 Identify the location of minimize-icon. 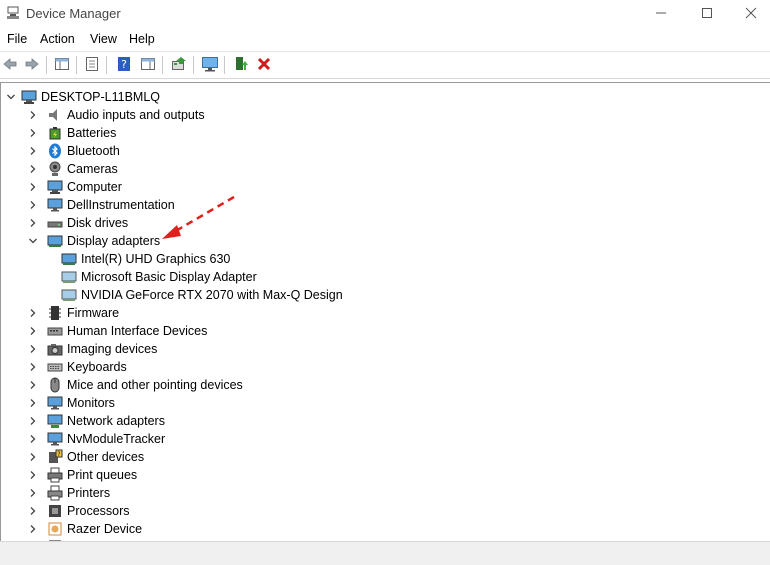
(661, 14).